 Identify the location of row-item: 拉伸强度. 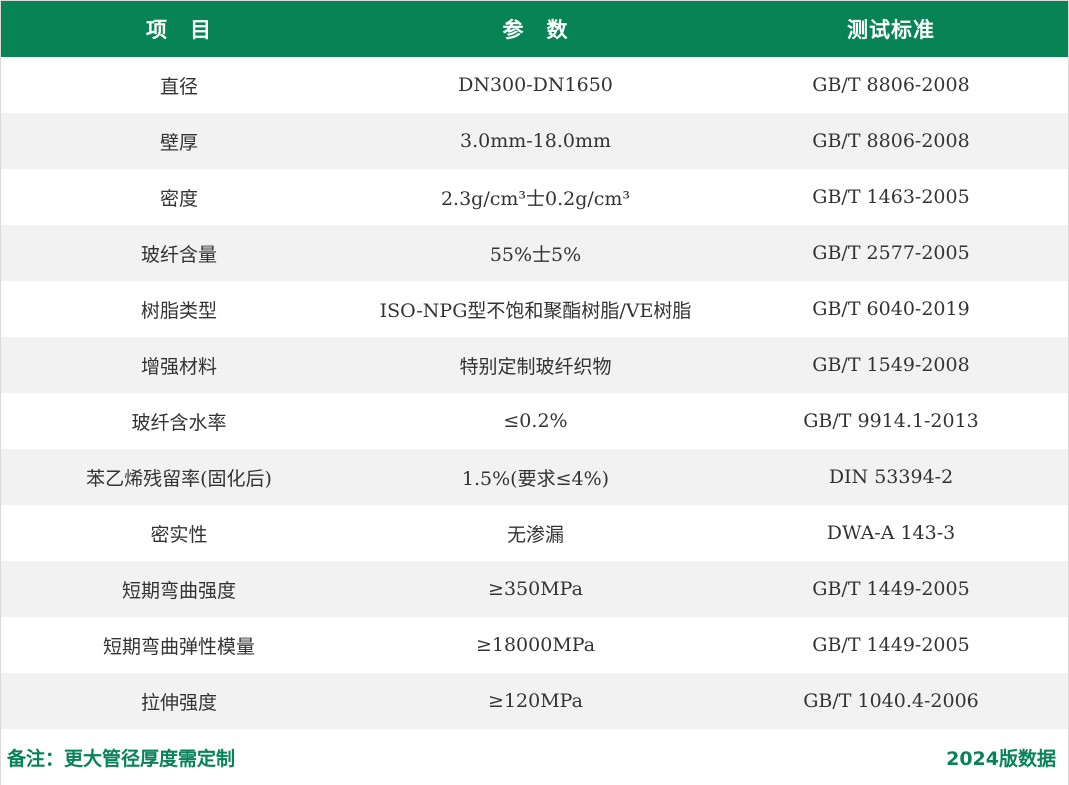
(178, 702).